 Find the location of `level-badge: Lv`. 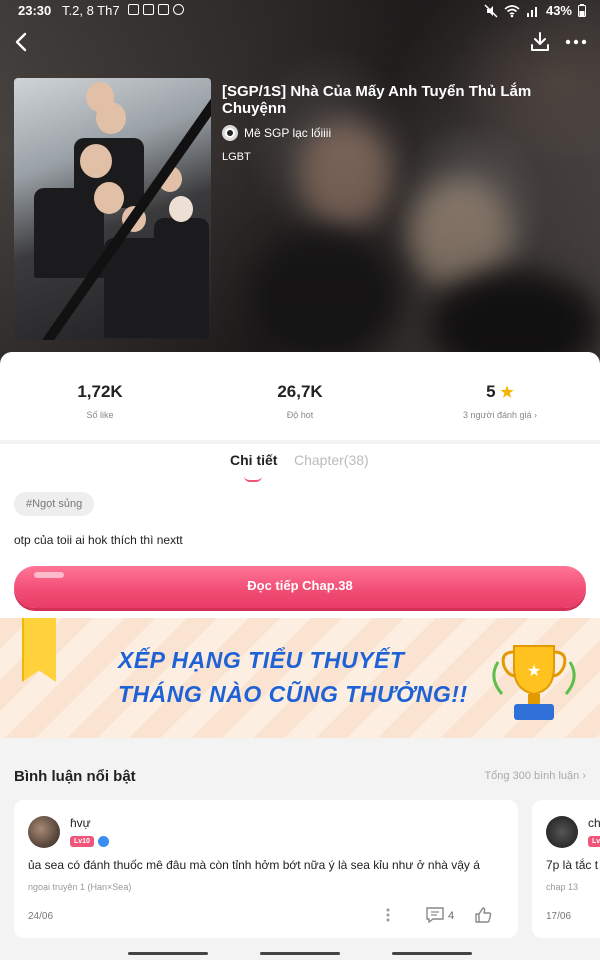

level-badge: Lv is located at coordinates (594, 841).